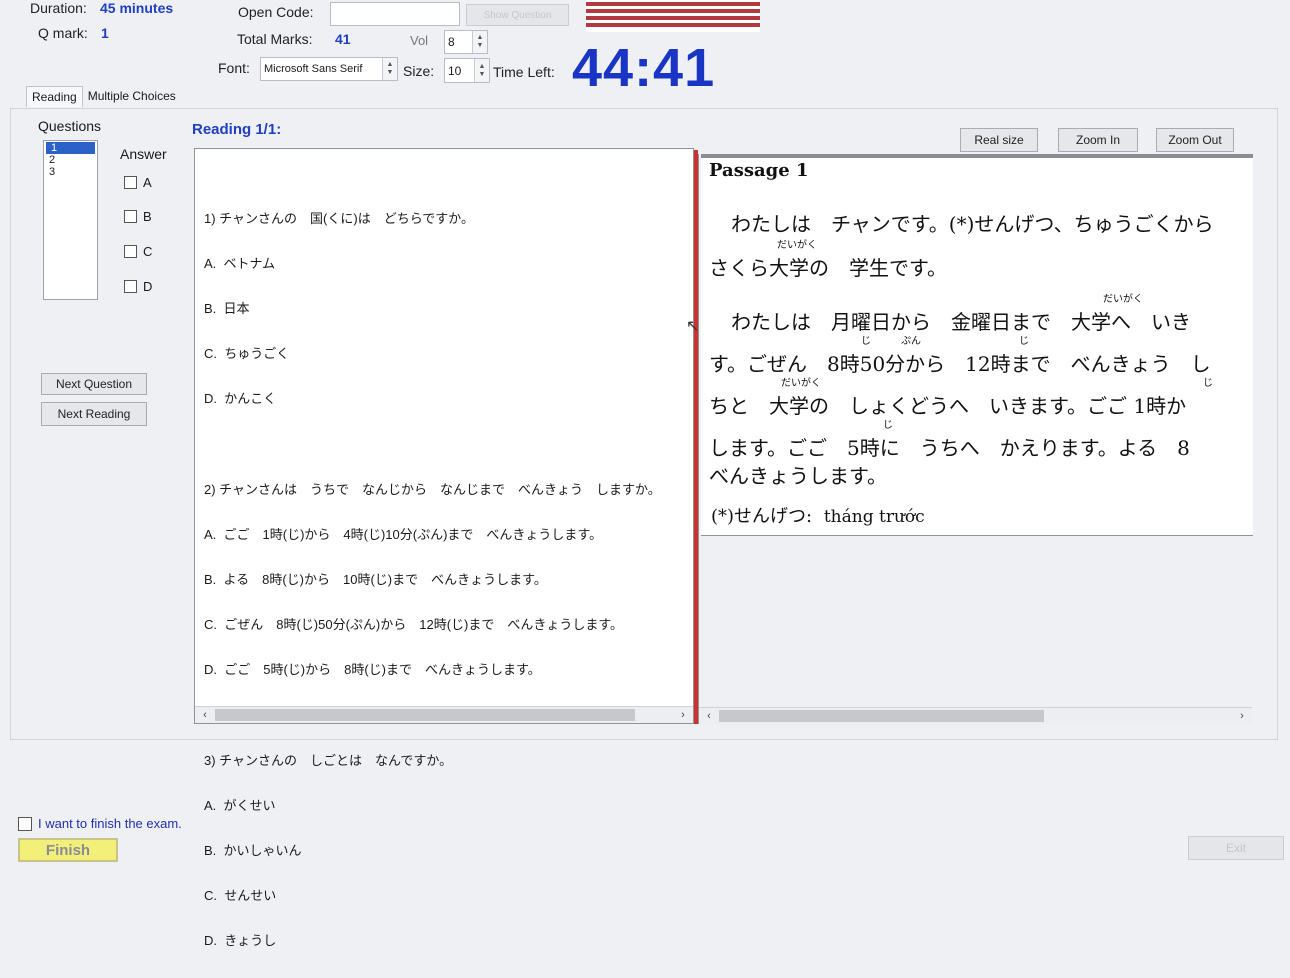 Image resolution: width=1290 pixels, height=978 pixels. I want to click on passage-line: ちと 大学の しょくどうへ いきます。ごご 1時か, so click(948, 406).